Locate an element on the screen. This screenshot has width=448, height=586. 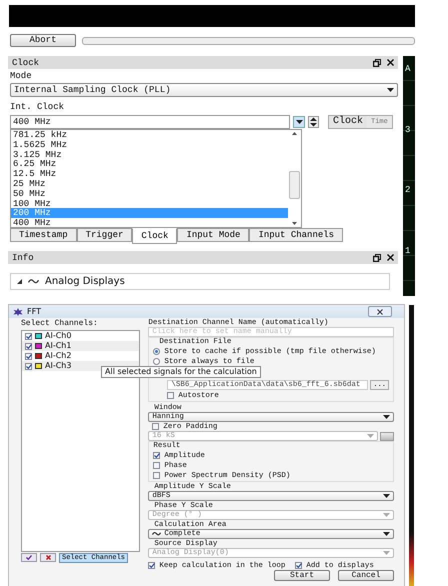
uncheck-all-button is located at coordinates (48, 557).